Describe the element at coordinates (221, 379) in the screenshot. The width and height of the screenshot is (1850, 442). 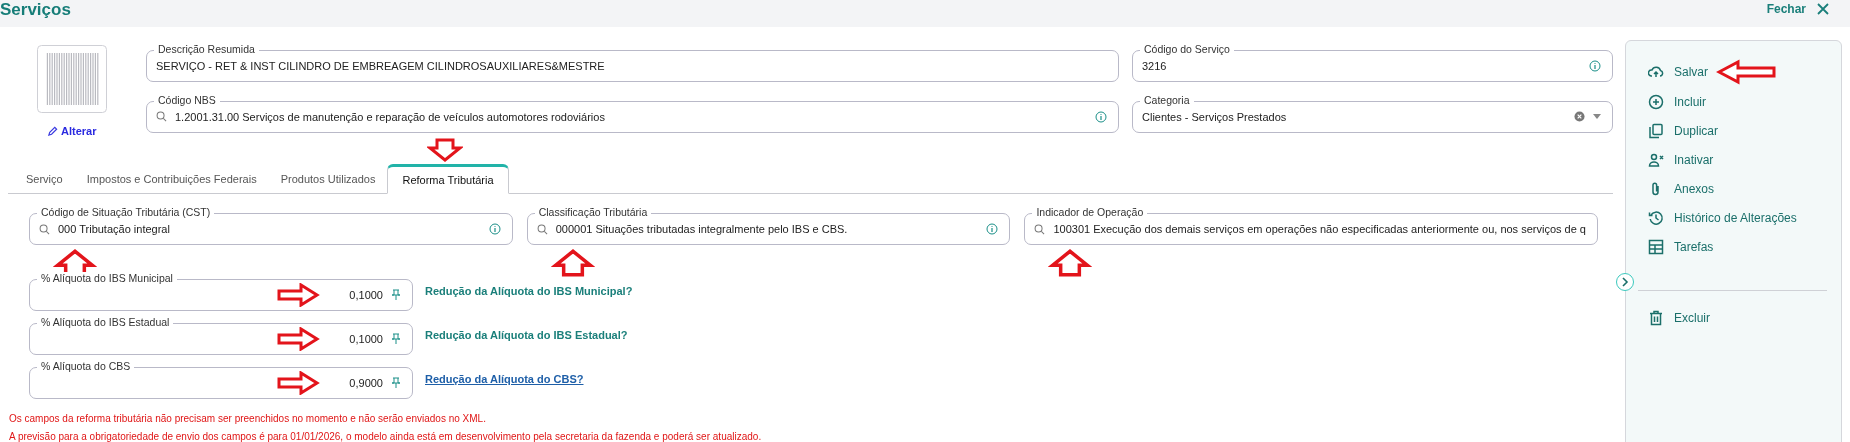
I see `input-field: % Alíquota do CBS 0,9000` at that location.